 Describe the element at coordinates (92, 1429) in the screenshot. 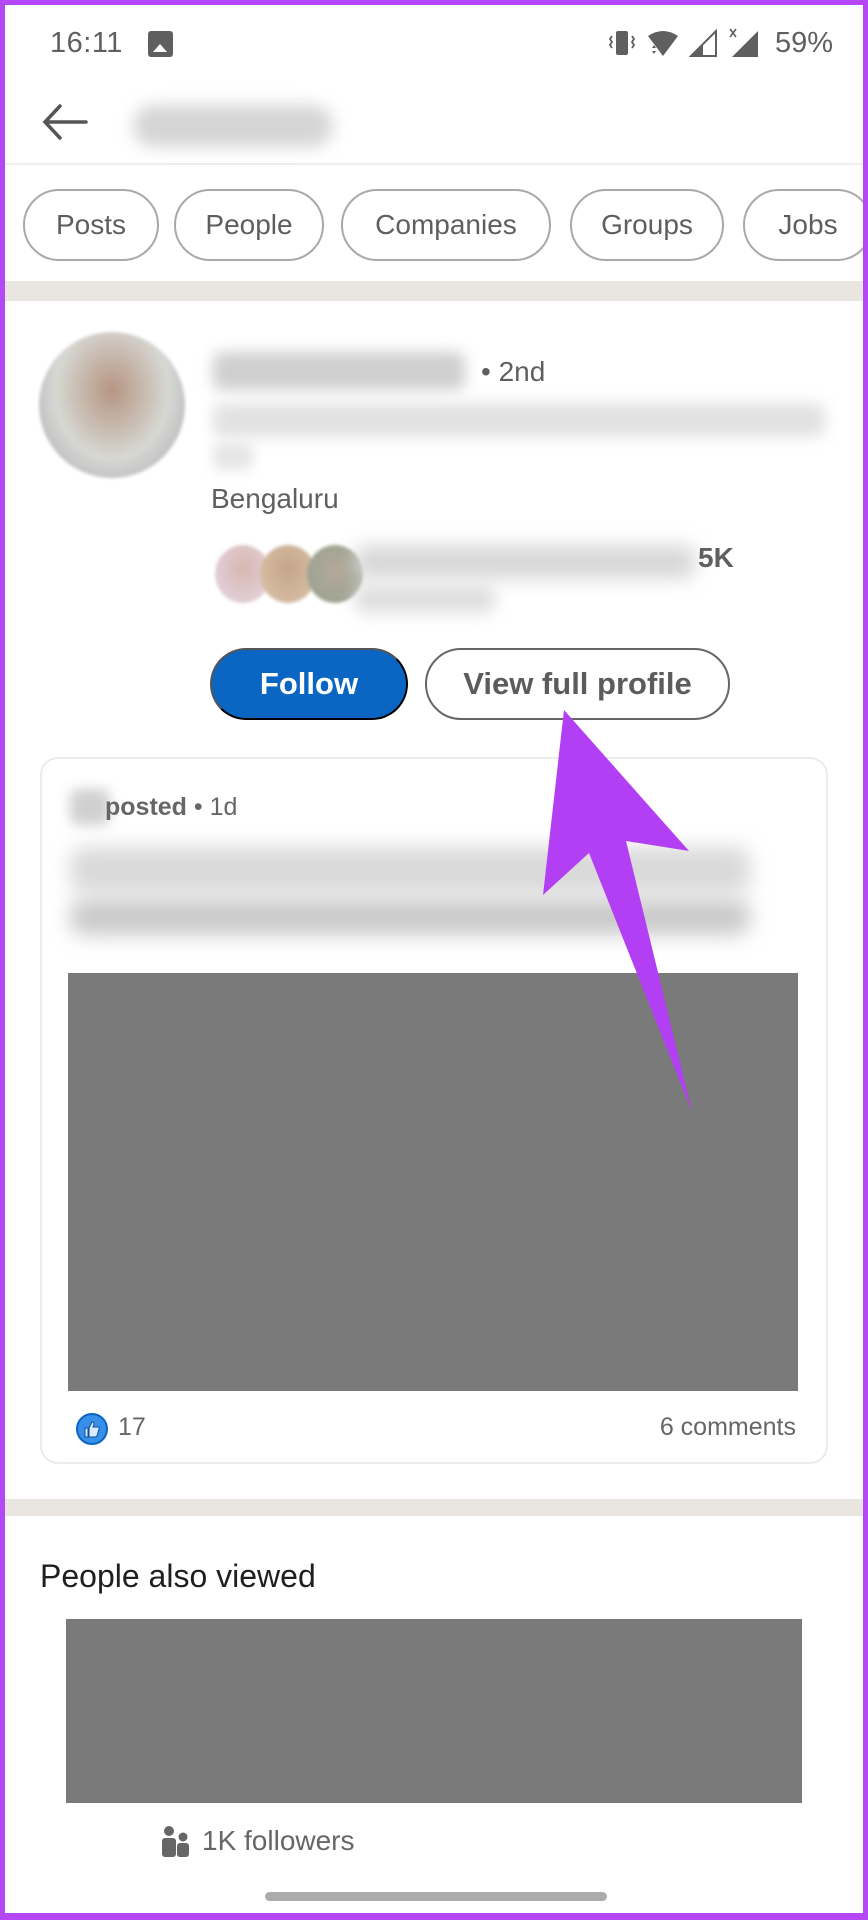

I see `like-icon` at that location.